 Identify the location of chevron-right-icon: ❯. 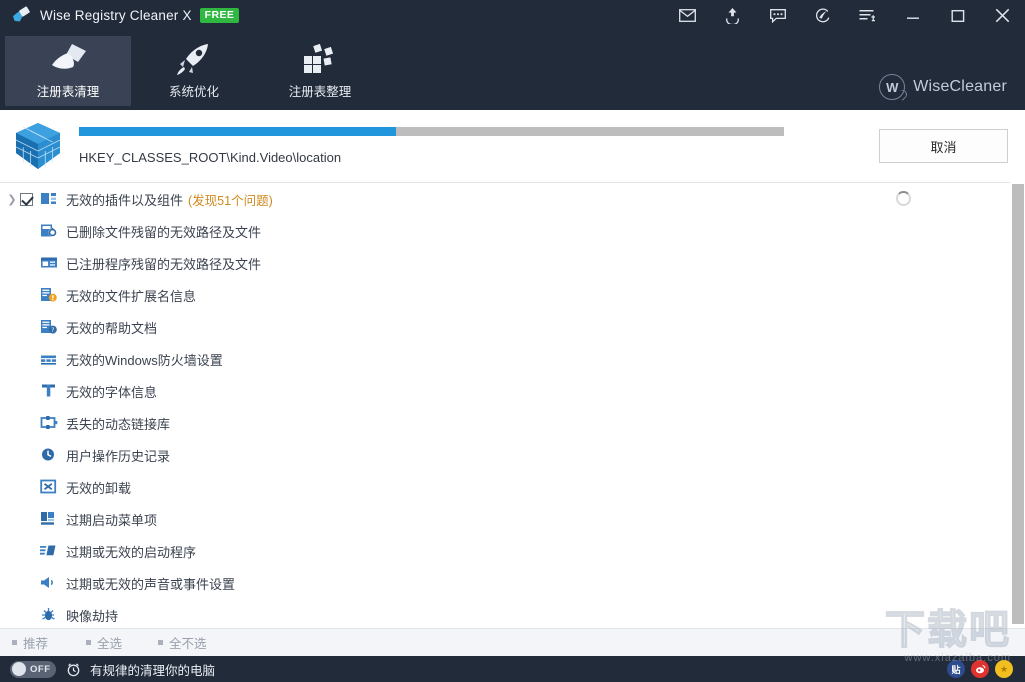
(12, 199).